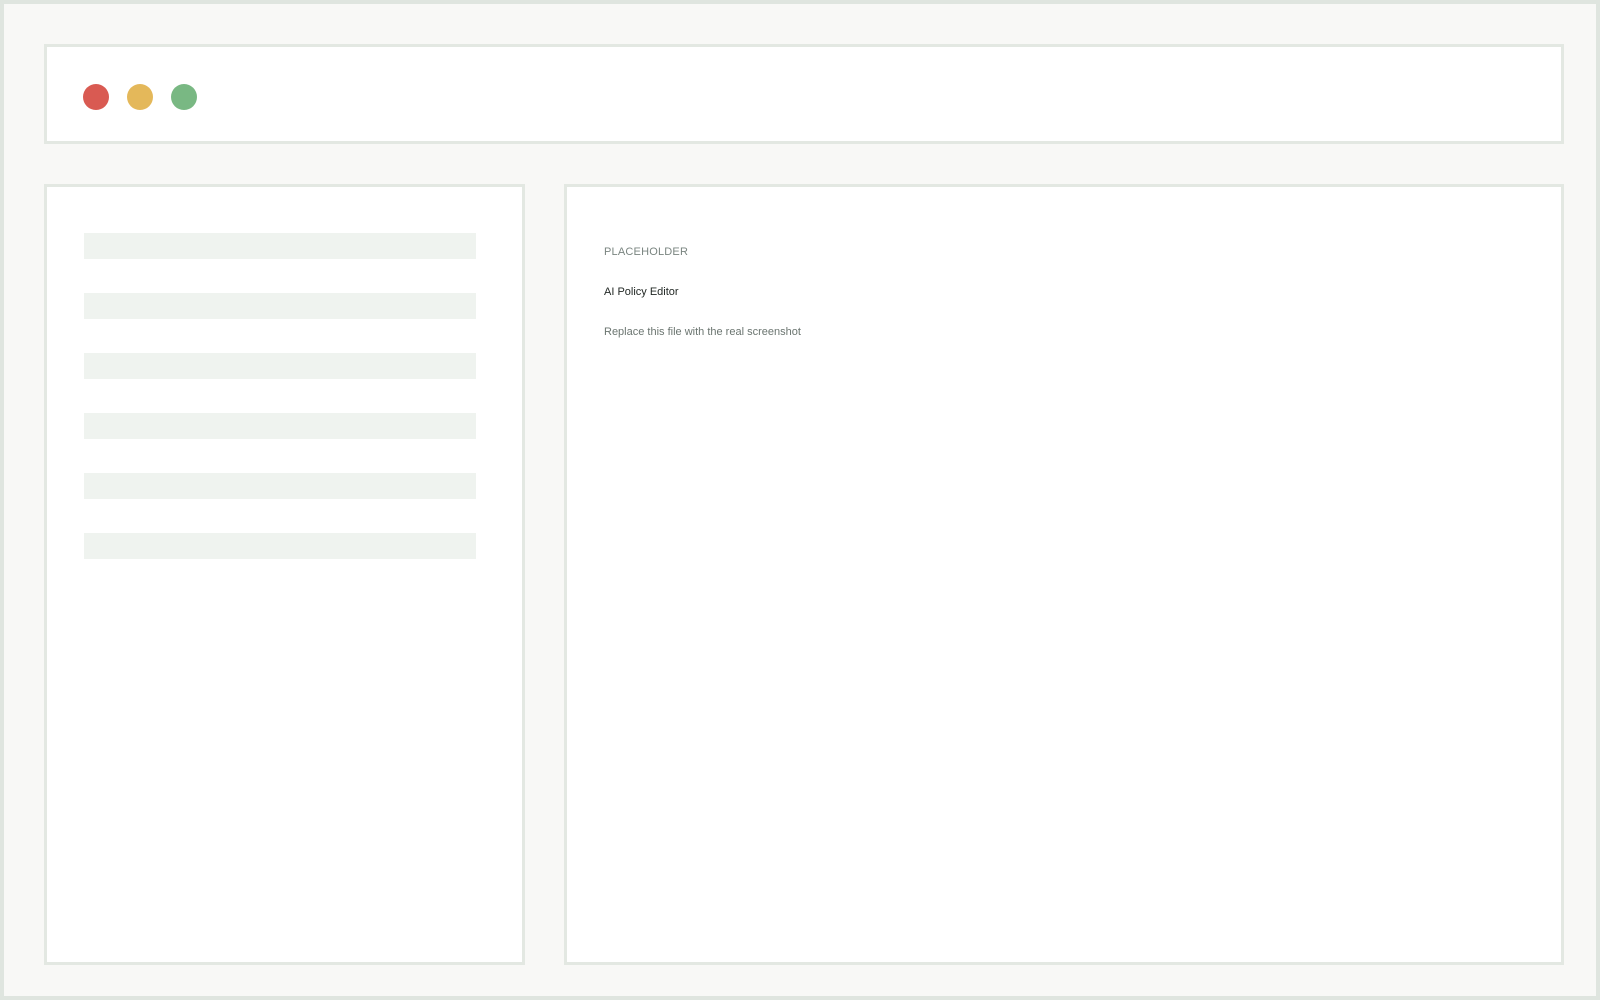 The image size is (1600, 1000). I want to click on maximize-window-icon, so click(184, 97).